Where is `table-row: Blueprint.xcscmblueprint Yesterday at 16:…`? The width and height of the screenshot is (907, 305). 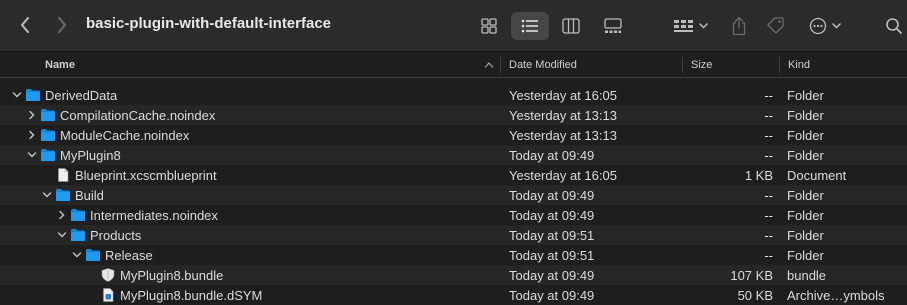
table-row: Blueprint.xcscmblueprint Yesterday at 16:… is located at coordinates (453, 175).